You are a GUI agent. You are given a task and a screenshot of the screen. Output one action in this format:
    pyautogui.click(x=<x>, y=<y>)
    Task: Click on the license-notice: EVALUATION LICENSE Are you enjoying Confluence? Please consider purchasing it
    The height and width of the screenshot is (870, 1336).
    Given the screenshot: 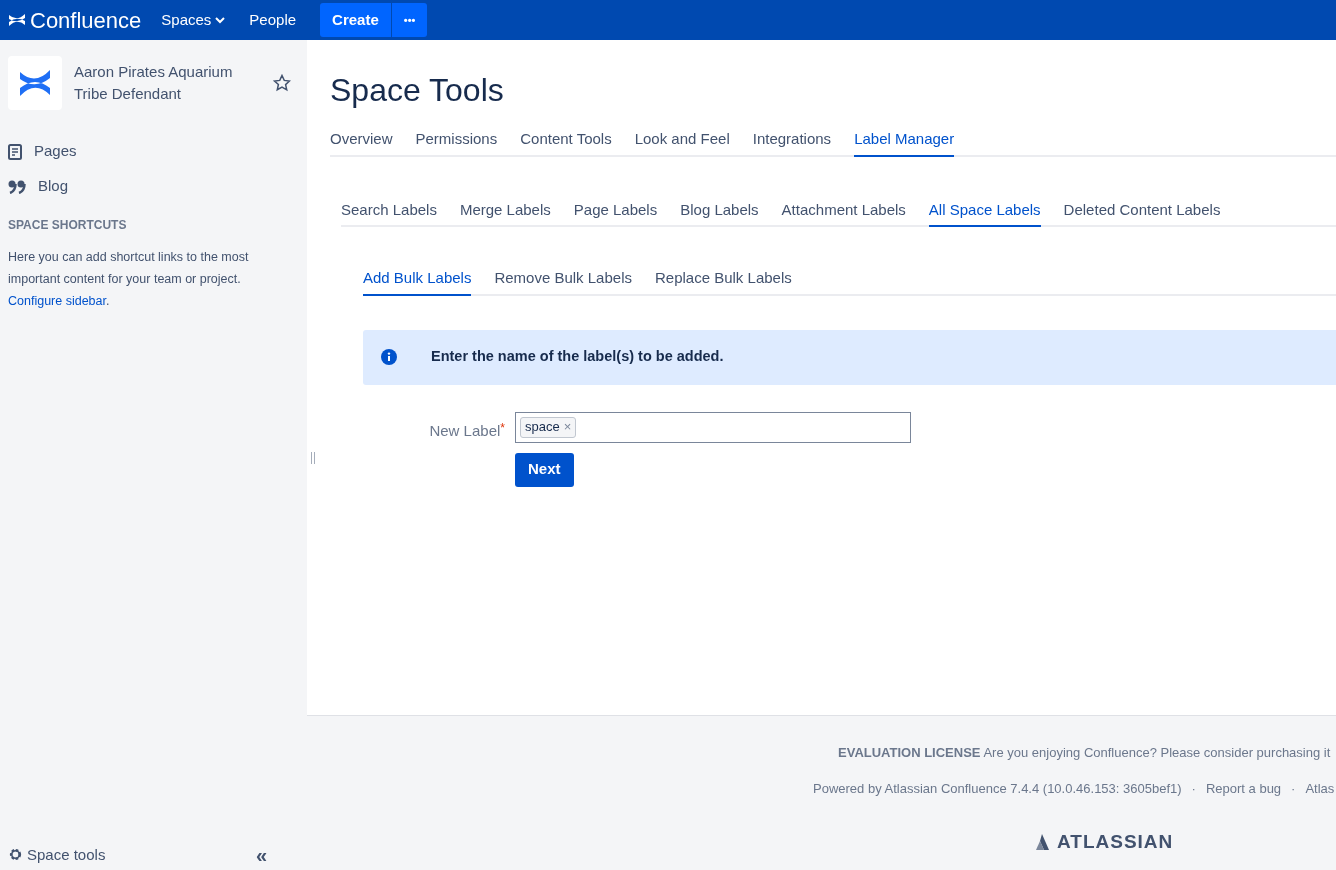 What is the action you would take?
    pyautogui.click(x=1085, y=753)
    